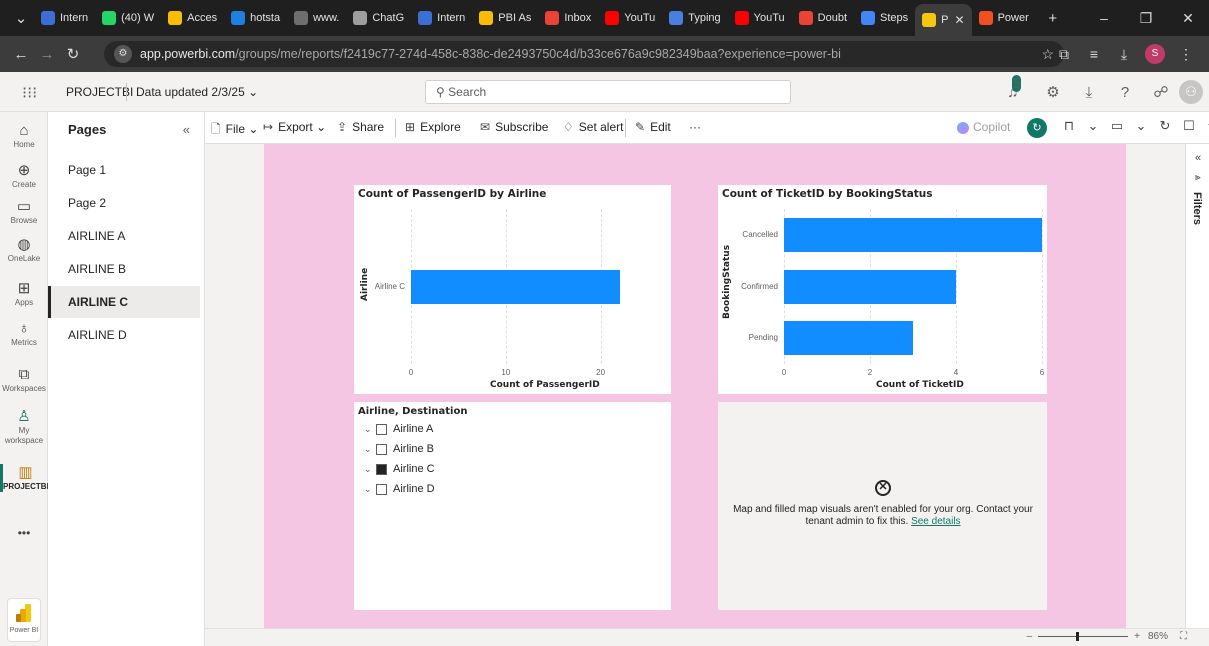  Describe the element at coordinates (1183, 636) in the screenshot. I see `fit-to-page-icon: ⛶` at that location.